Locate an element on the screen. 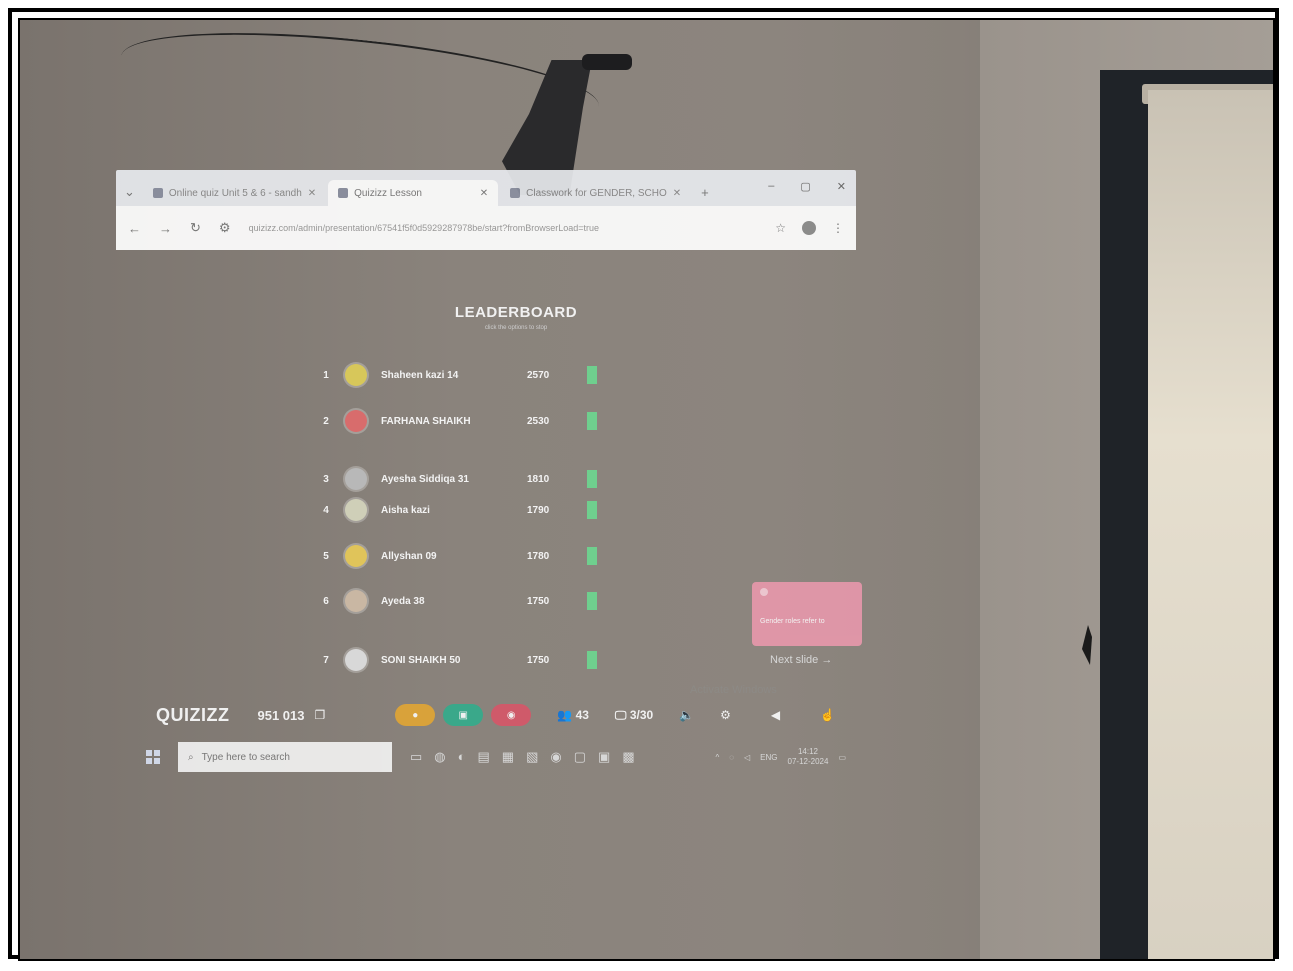 The image size is (1293, 971). taskbar-search: ⌕ Type here to search is located at coordinates (285, 757).